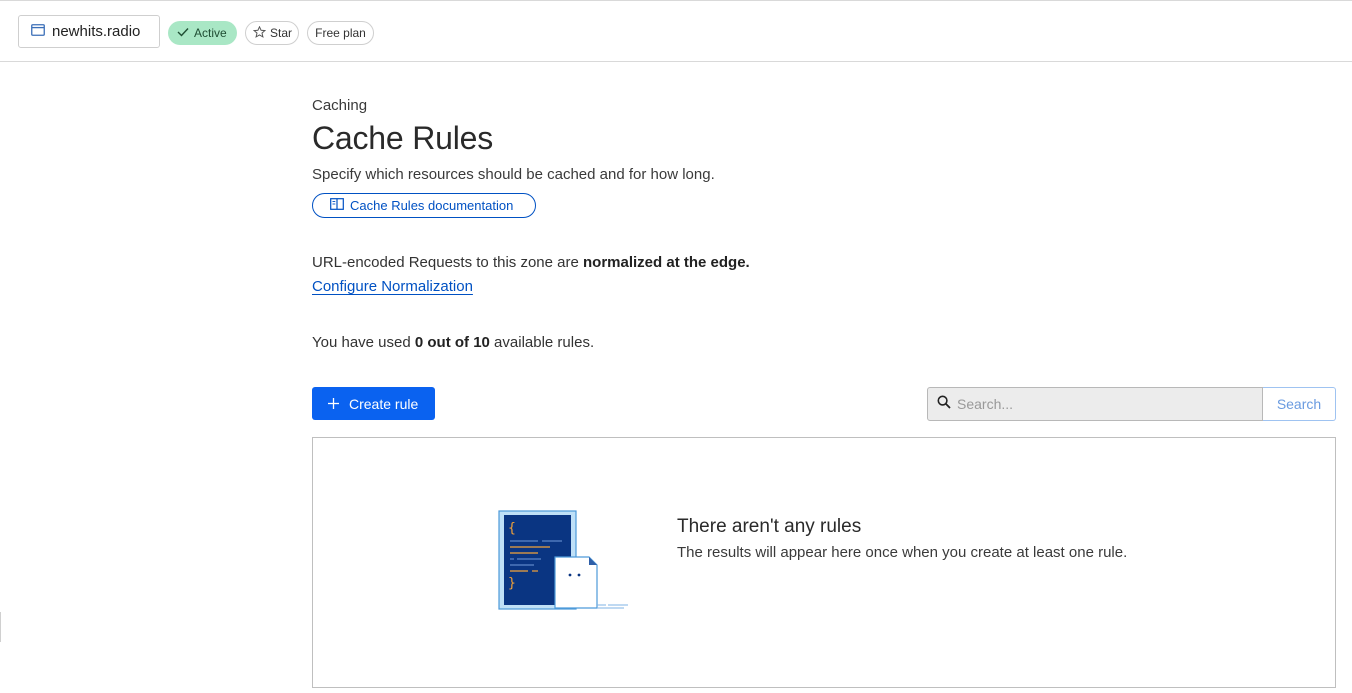 Image resolution: width=1352 pixels, height=693 pixels. I want to click on browser-window-icon, so click(38, 32).